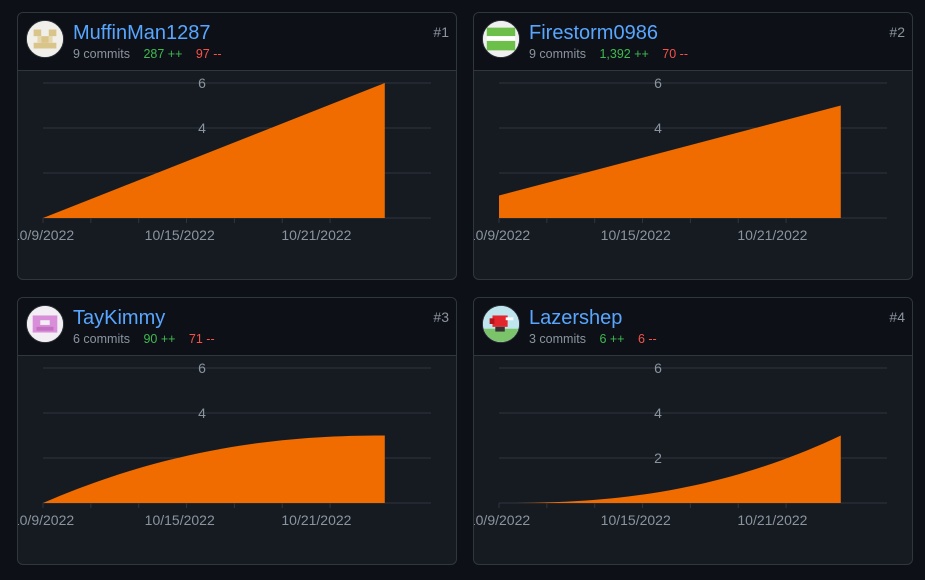 The width and height of the screenshot is (925, 580). Describe the element at coordinates (237, 42) in the screenshot. I see `card-header: MuffinMan1287 9 commits 287 ++ 97 -- #1` at that location.